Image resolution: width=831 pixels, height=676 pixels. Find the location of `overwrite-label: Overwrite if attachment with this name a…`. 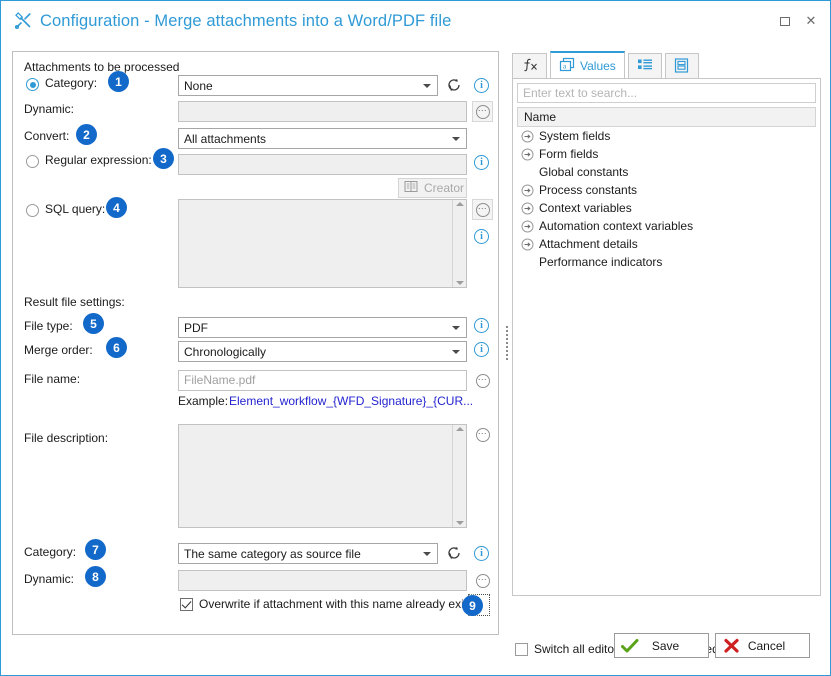

overwrite-label: Overwrite if attachment with this name a… is located at coordinates (339, 604).